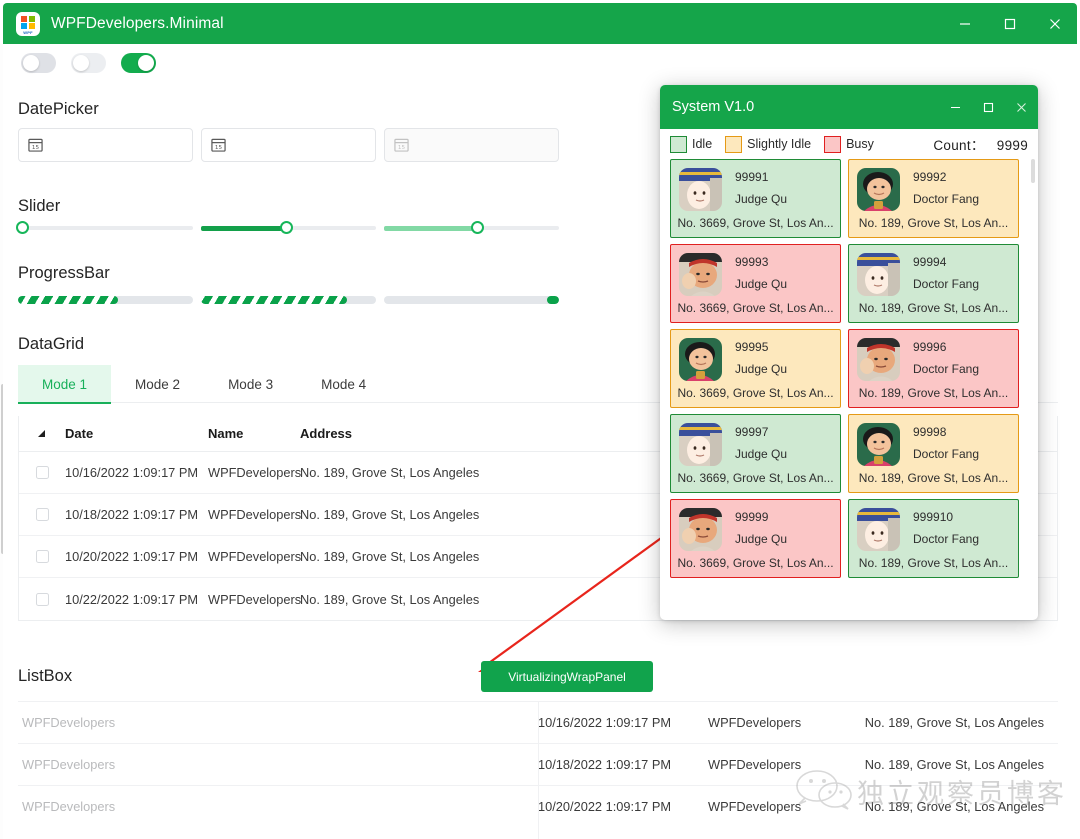 This screenshot has width=1080, height=839. Describe the element at coordinates (752, 517) in the screenshot. I see `card-id: 99999` at that location.